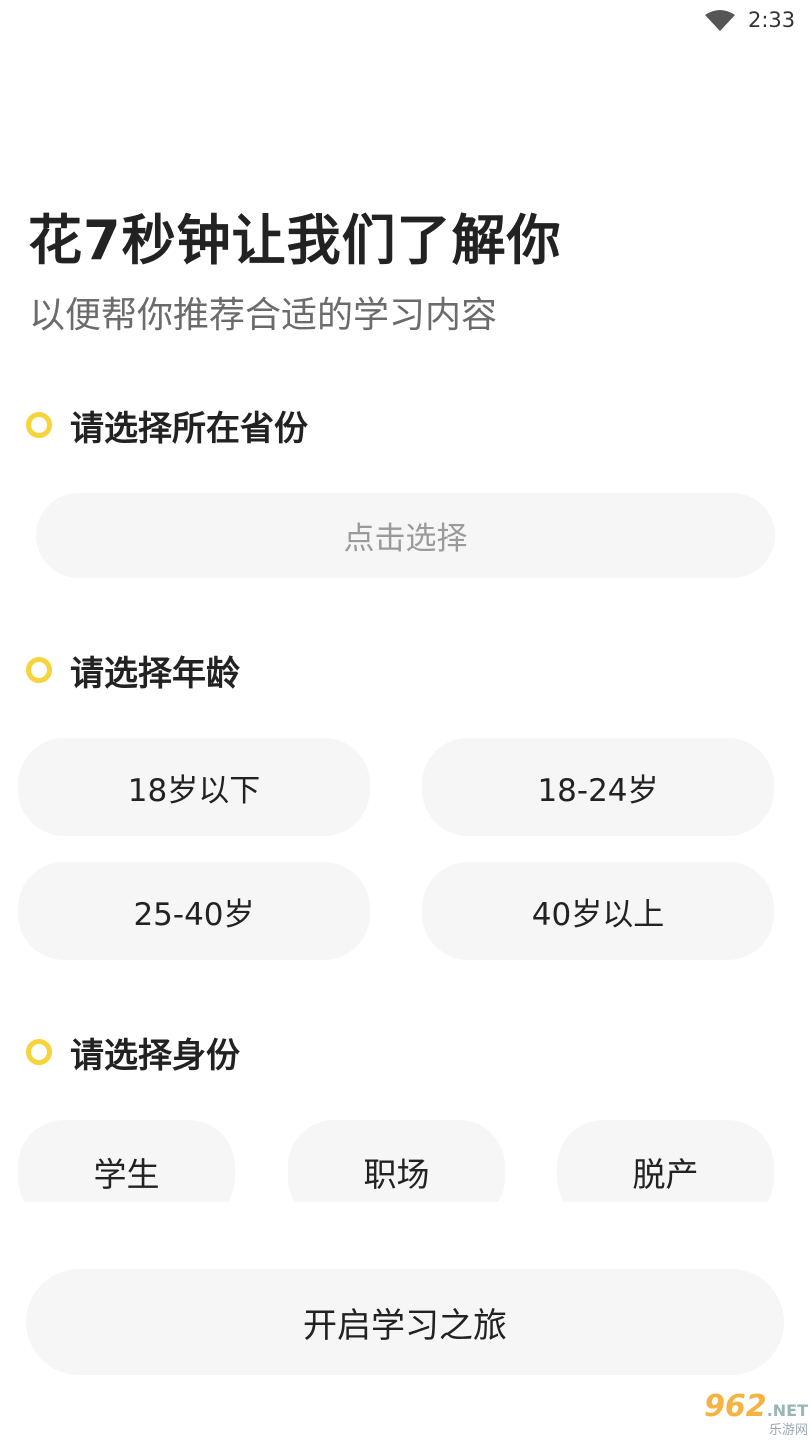  What do you see at coordinates (396, 1161) in the screenshot?
I see `identity-option-workplace: 职场` at bounding box center [396, 1161].